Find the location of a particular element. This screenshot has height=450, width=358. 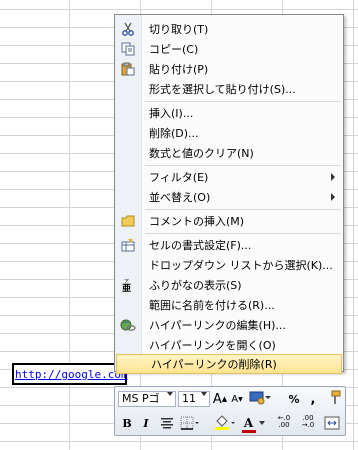

comment-icon is located at coordinates (128, 221).